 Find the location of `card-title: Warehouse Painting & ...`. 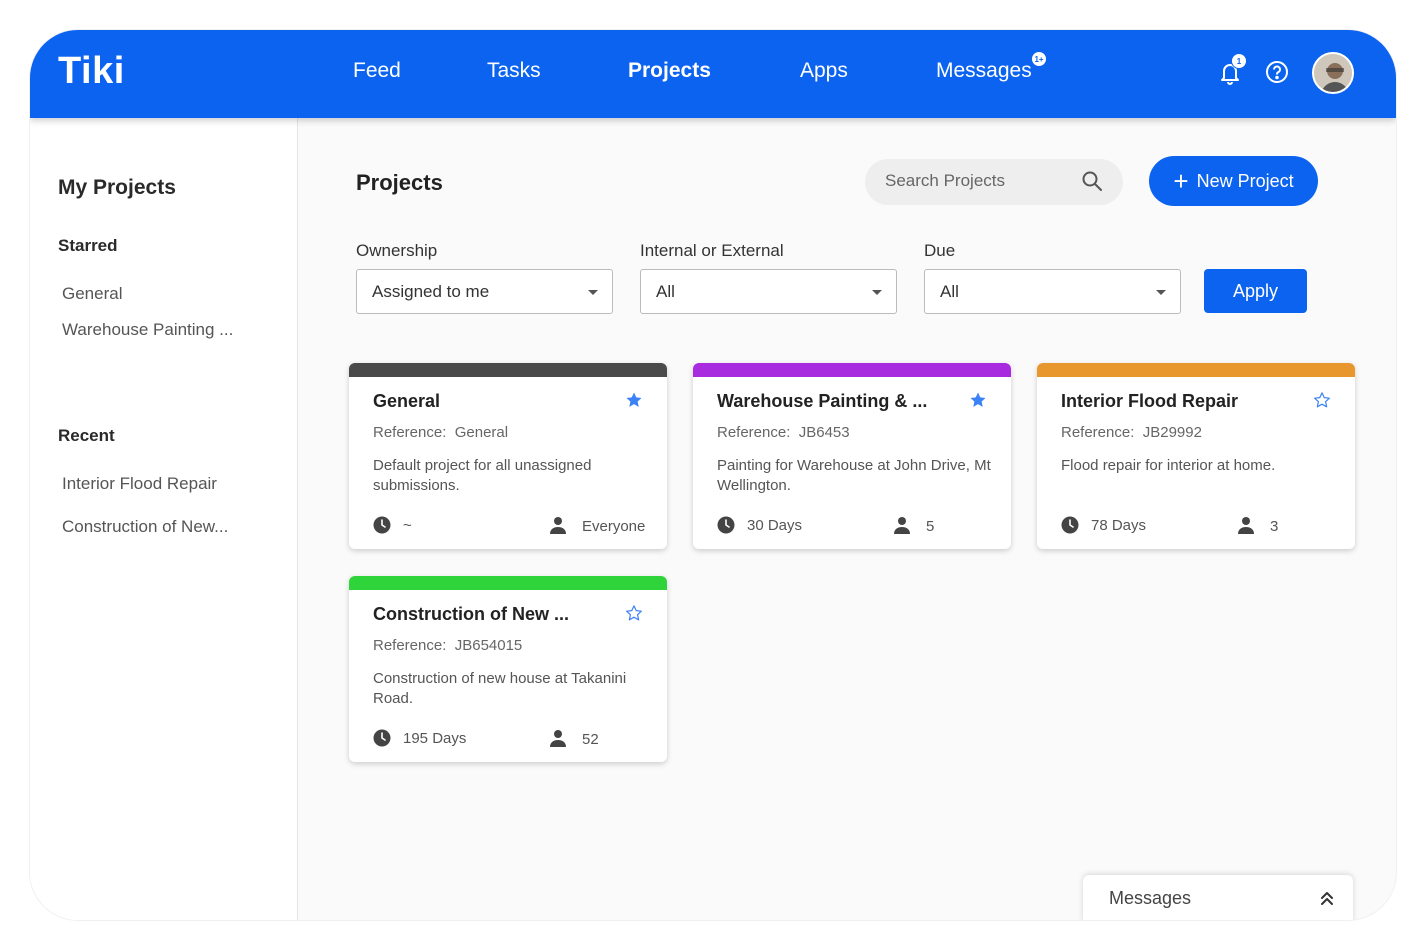

card-title: Warehouse Painting & ... is located at coordinates (822, 401).